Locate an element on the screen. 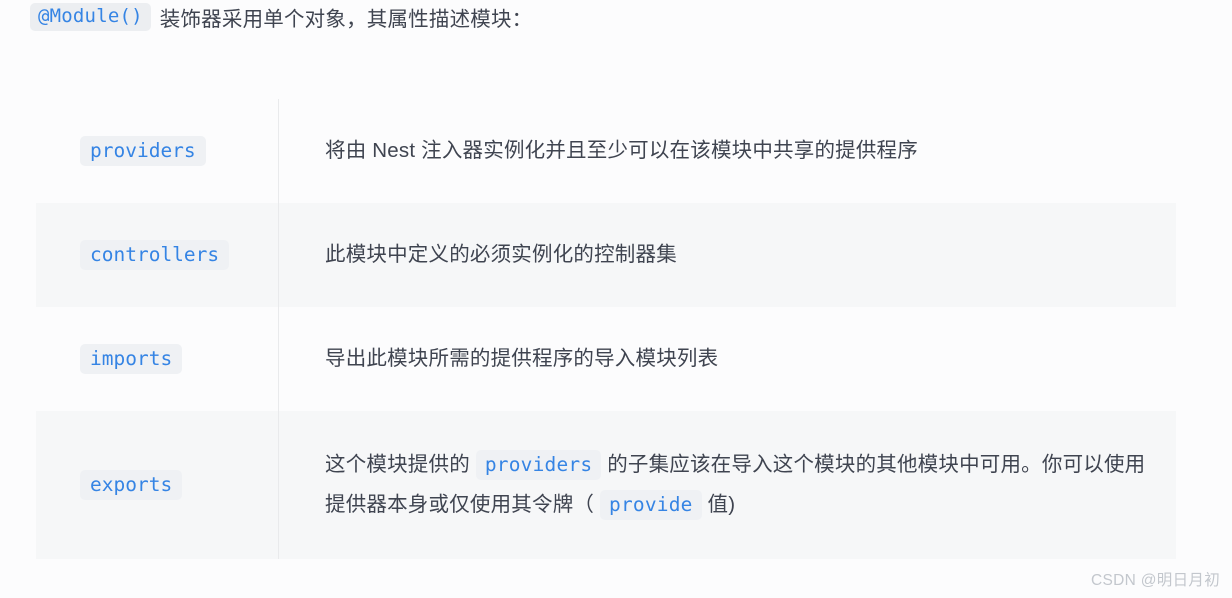  property-name-imports: imports is located at coordinates (131, 359).